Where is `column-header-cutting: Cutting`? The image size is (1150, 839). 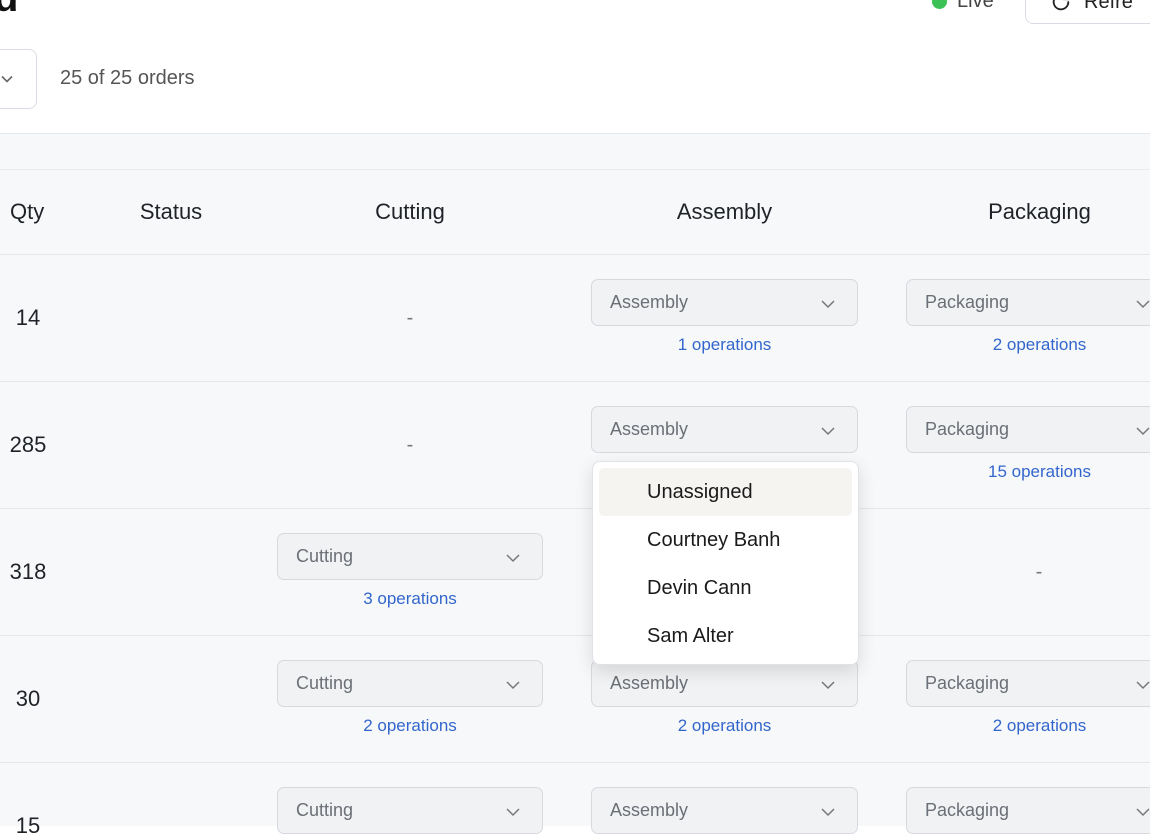 column-header-cutting: Cutting is located at coordinates (410, 211).